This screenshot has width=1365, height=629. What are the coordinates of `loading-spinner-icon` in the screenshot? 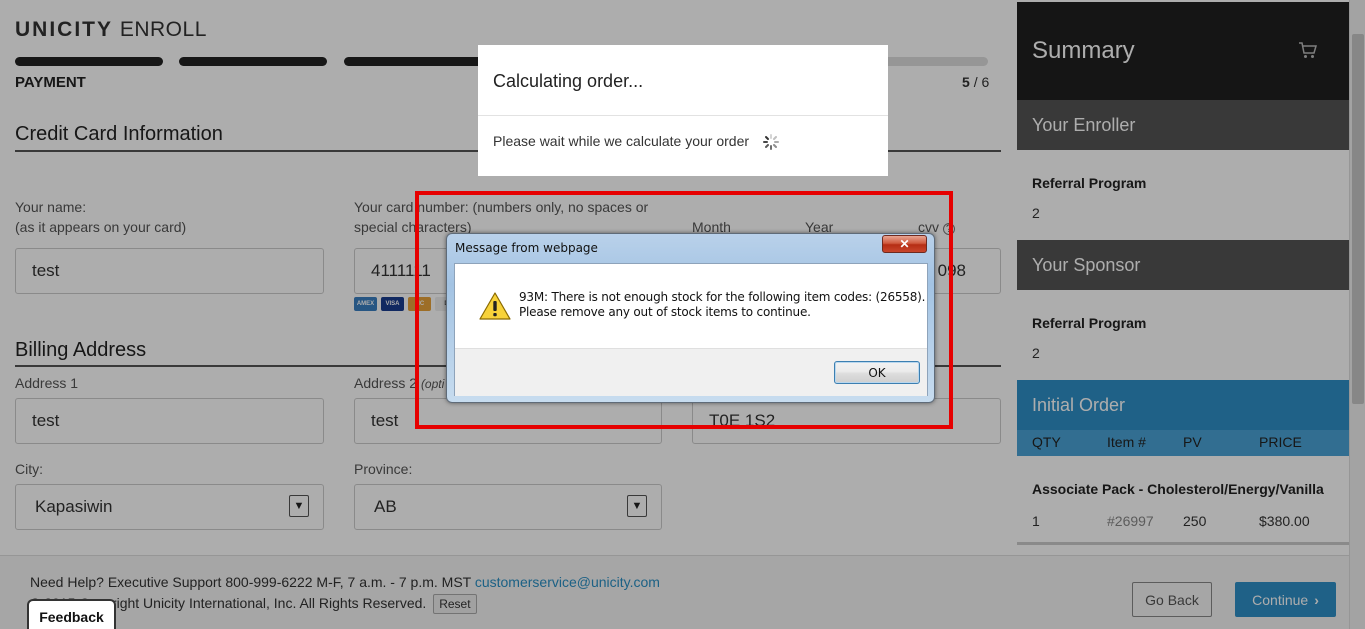 It's located at (771, 142).